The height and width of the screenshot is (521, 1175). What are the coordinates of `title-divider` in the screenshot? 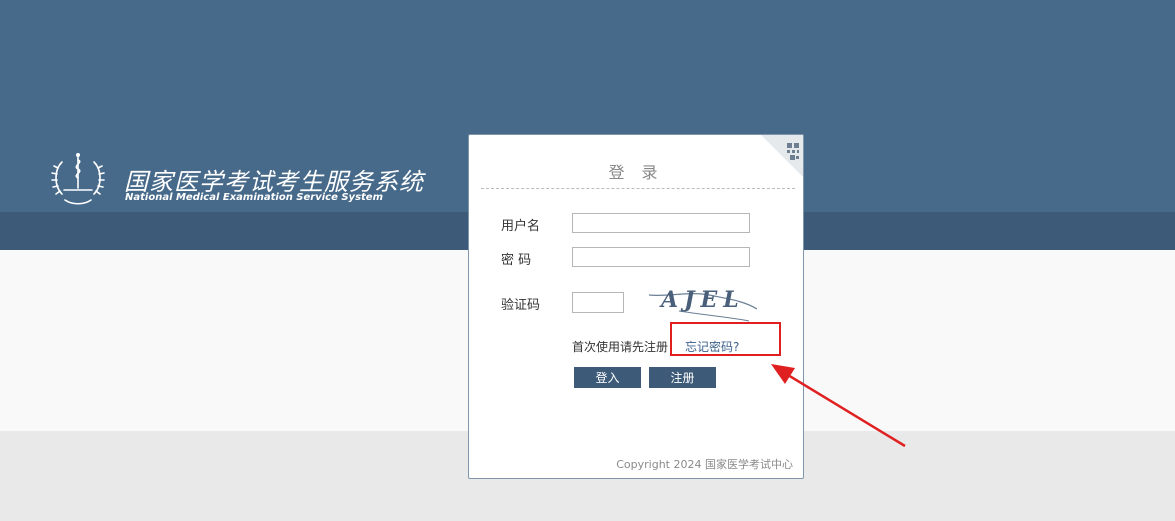 It's located at (638, 188).